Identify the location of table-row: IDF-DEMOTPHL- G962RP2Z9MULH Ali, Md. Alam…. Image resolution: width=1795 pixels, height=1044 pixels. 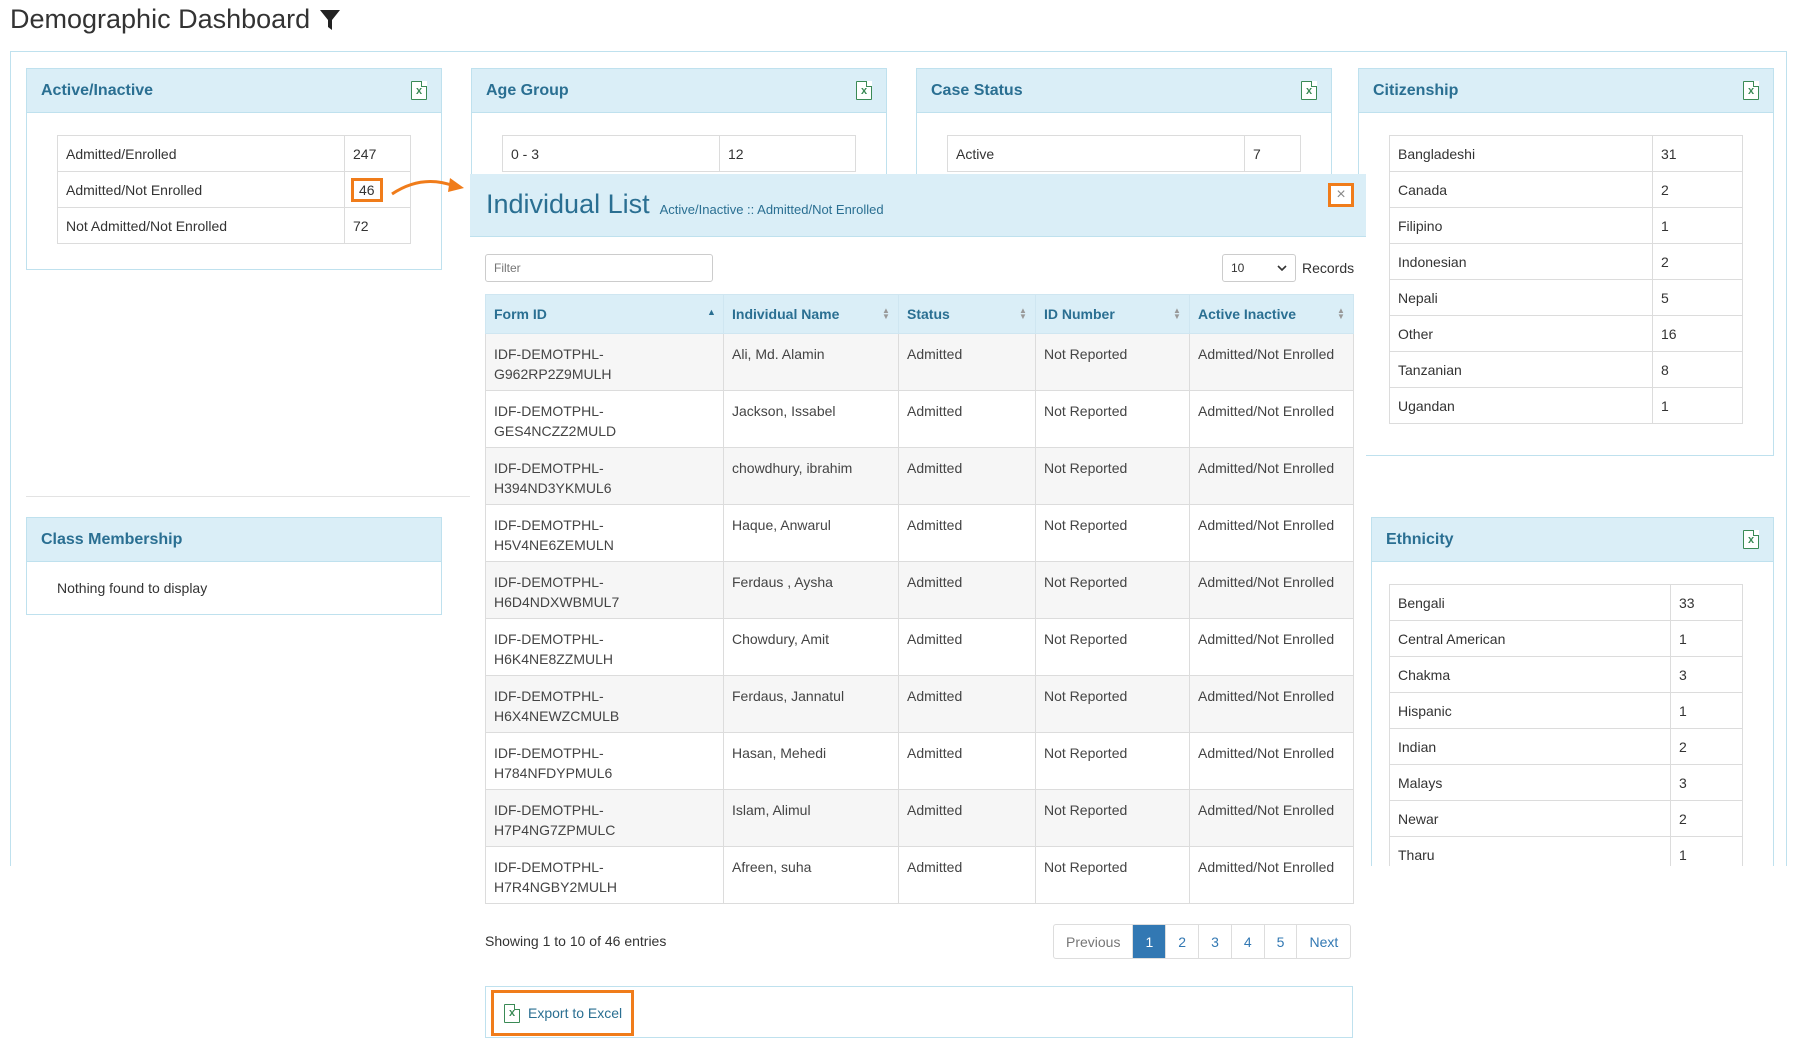
(919, 362).